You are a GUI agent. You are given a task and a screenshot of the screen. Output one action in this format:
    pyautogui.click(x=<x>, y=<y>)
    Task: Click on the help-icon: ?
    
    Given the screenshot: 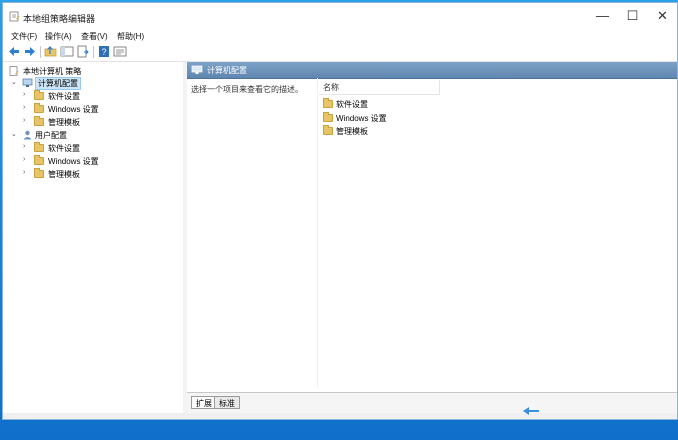 What is the action you would take?
    pyautogui.click(x=104, y=51)
    